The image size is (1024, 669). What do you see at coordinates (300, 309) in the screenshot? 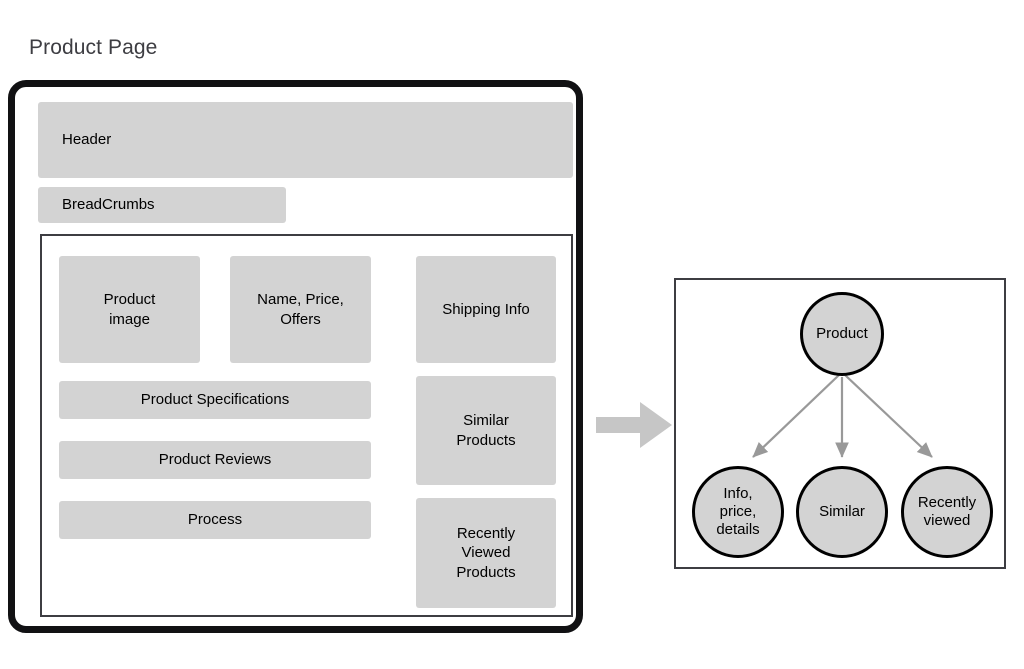
I see `block-name-price-offers: Name, Price, Offers` at bounding box center [300, 309].